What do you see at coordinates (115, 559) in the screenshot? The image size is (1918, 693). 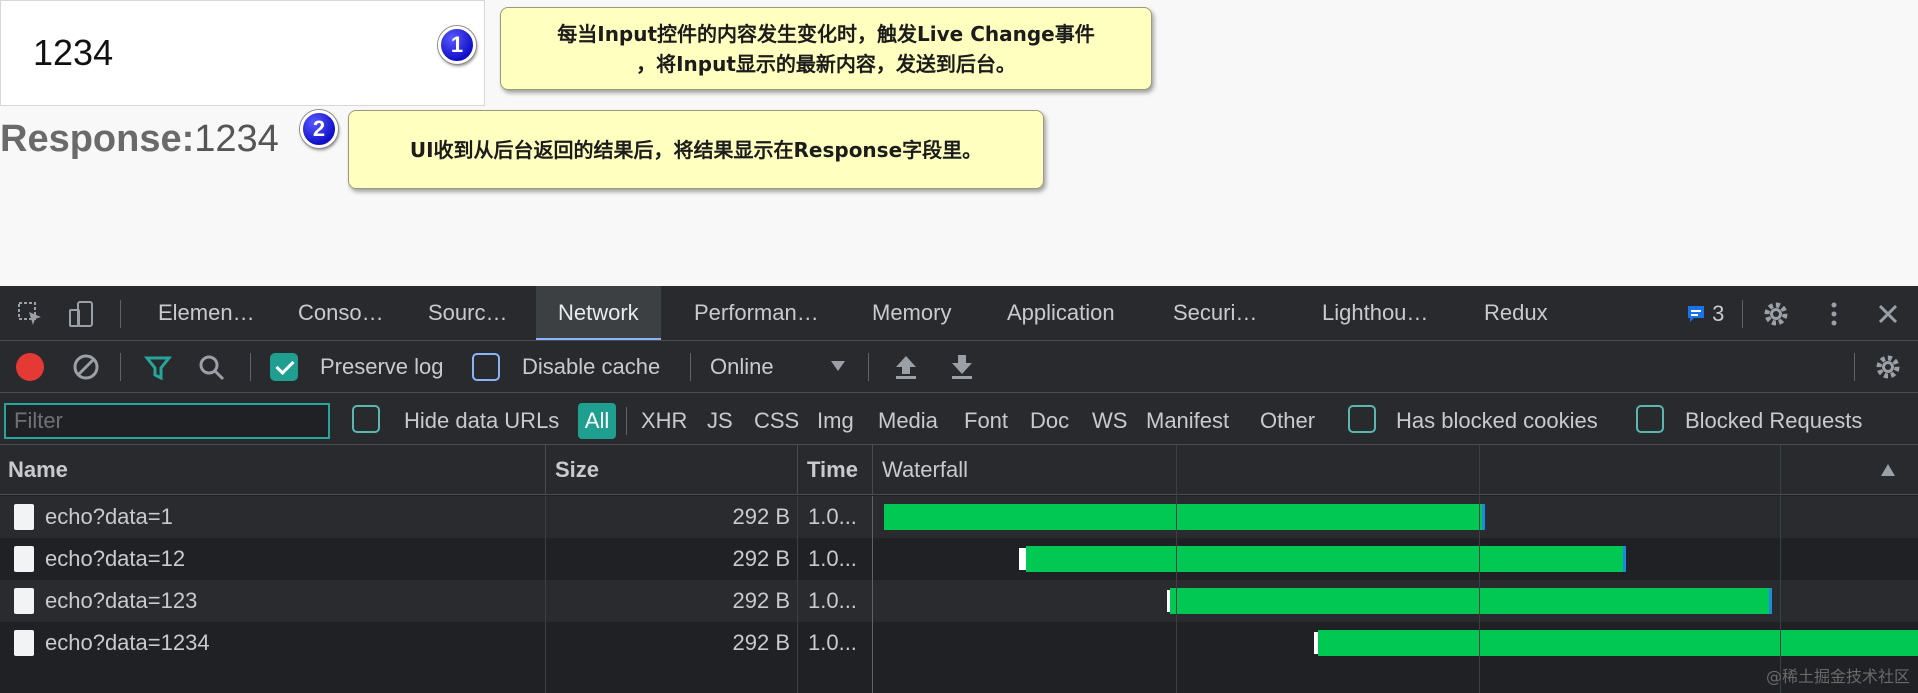 I see `row-name: echo?data=12` at bounding box center [115, 559].